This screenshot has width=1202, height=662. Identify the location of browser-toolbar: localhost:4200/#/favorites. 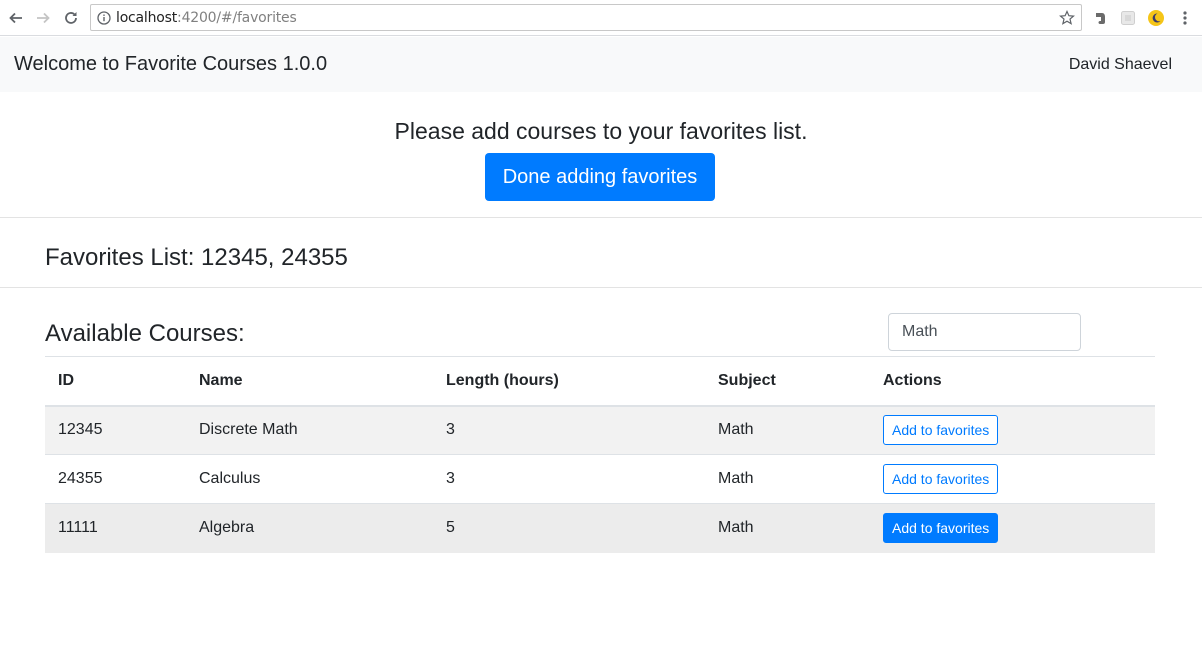
(601, 18).